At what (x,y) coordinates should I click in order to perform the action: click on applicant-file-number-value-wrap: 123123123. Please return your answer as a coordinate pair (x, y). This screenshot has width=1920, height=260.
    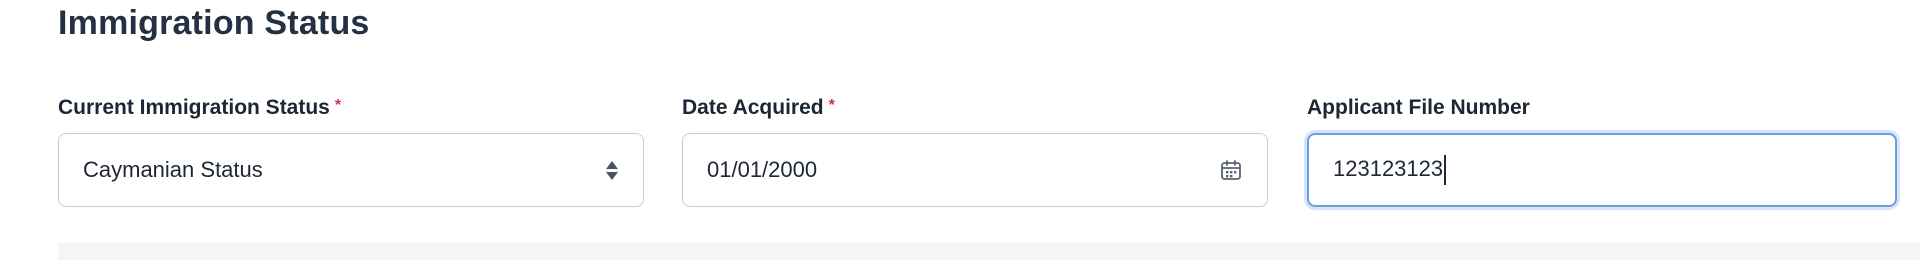
    Looking at the image, I should click on (1602, 170).